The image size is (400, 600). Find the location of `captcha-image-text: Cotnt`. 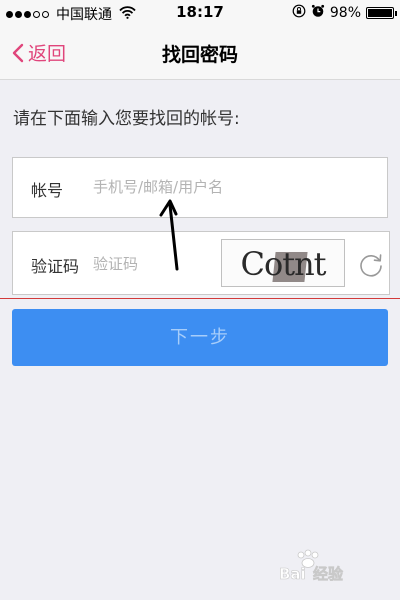

captcha-image-text: Cotnt is located at coordinates (283, 264).